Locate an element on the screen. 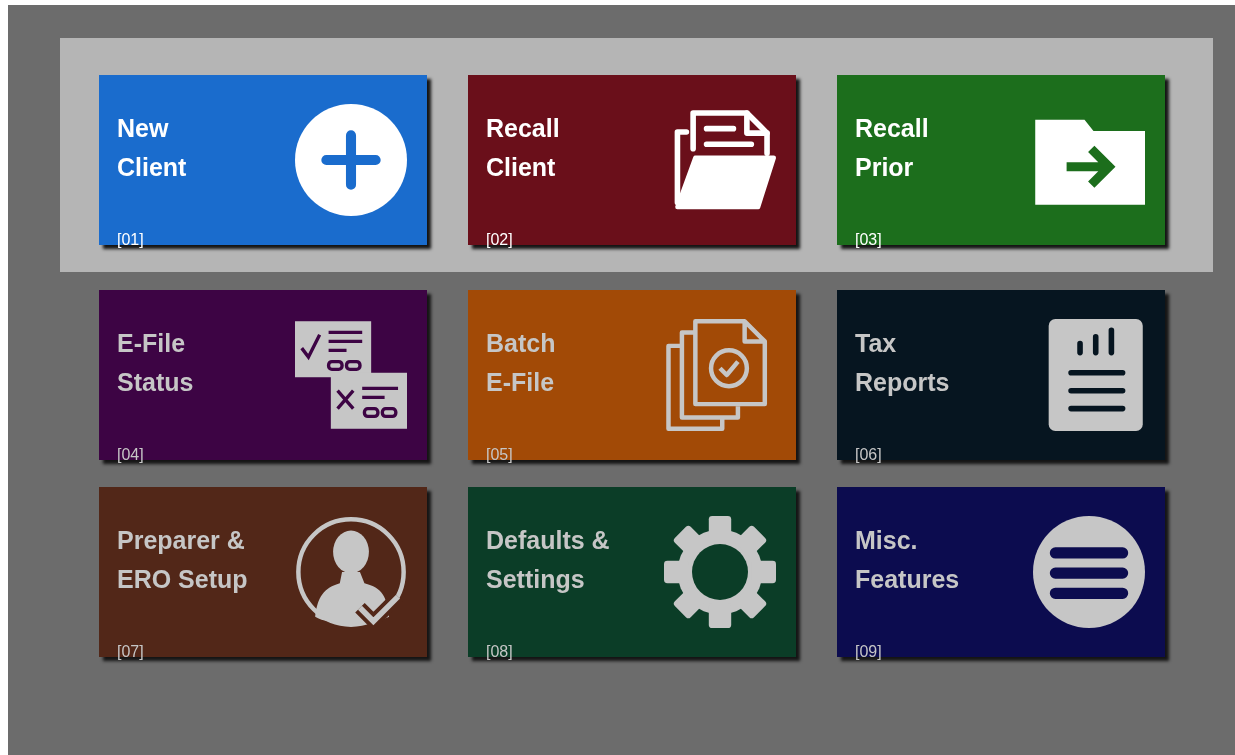 This screenshot has height=755, width=1235. tile-title: Defaults & Settings is located at coordinates (548, 560).